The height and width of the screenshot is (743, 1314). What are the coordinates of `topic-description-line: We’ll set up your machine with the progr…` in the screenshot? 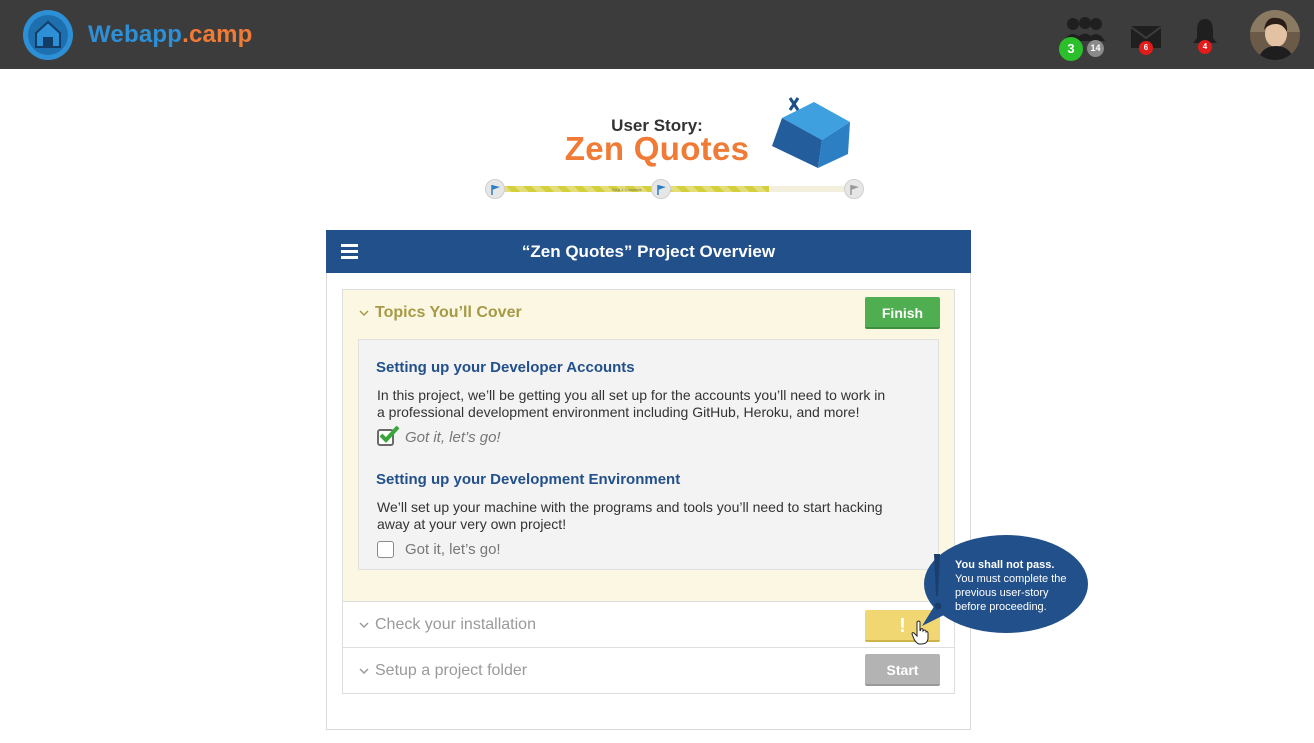 It's located at (630, 507).